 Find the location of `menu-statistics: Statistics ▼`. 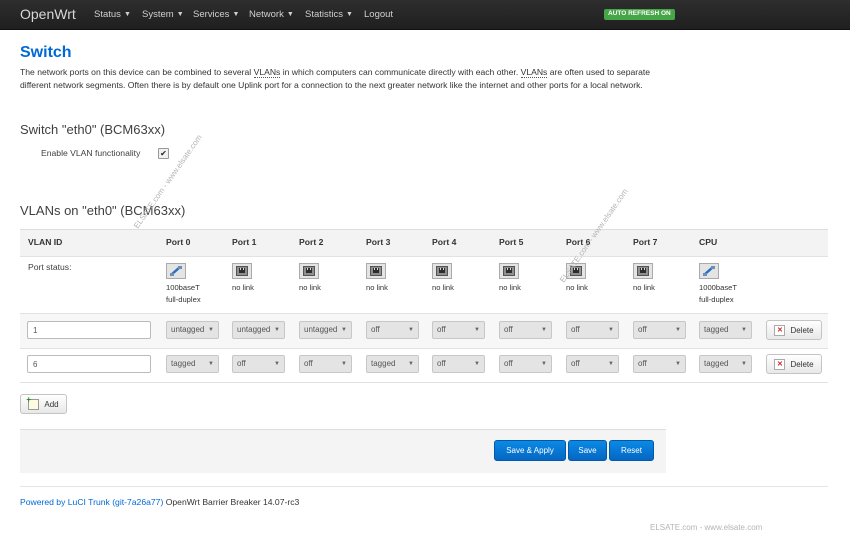

menu-statistics: Statistics ▼ is located at coordinates (329, 14).